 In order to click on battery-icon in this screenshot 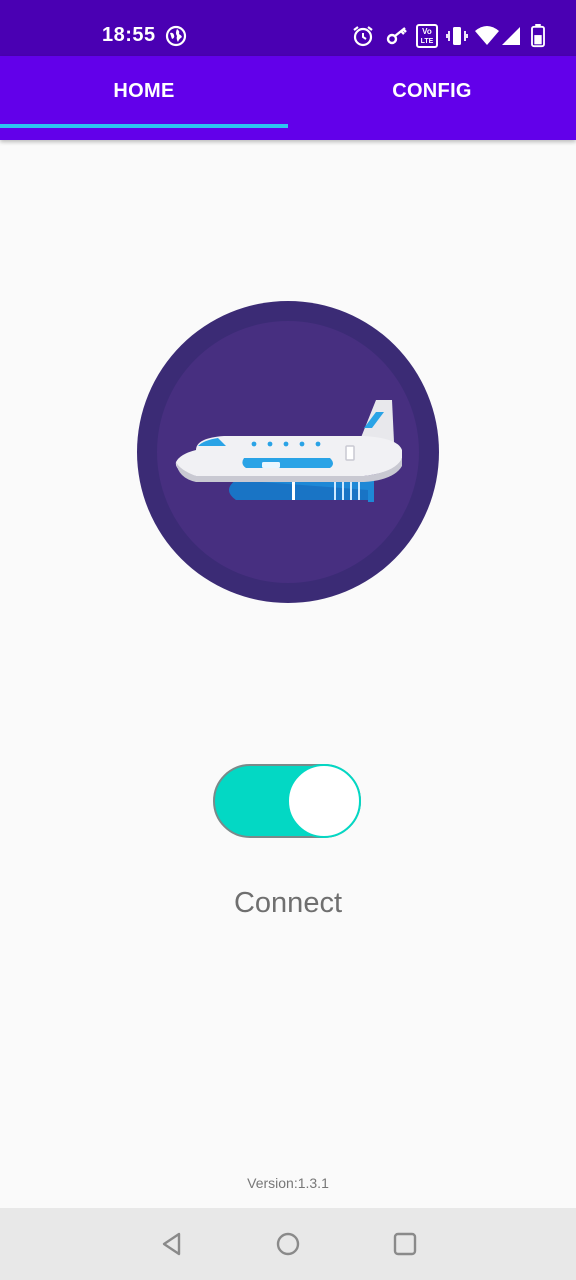, I will do `click(538, 36)`.